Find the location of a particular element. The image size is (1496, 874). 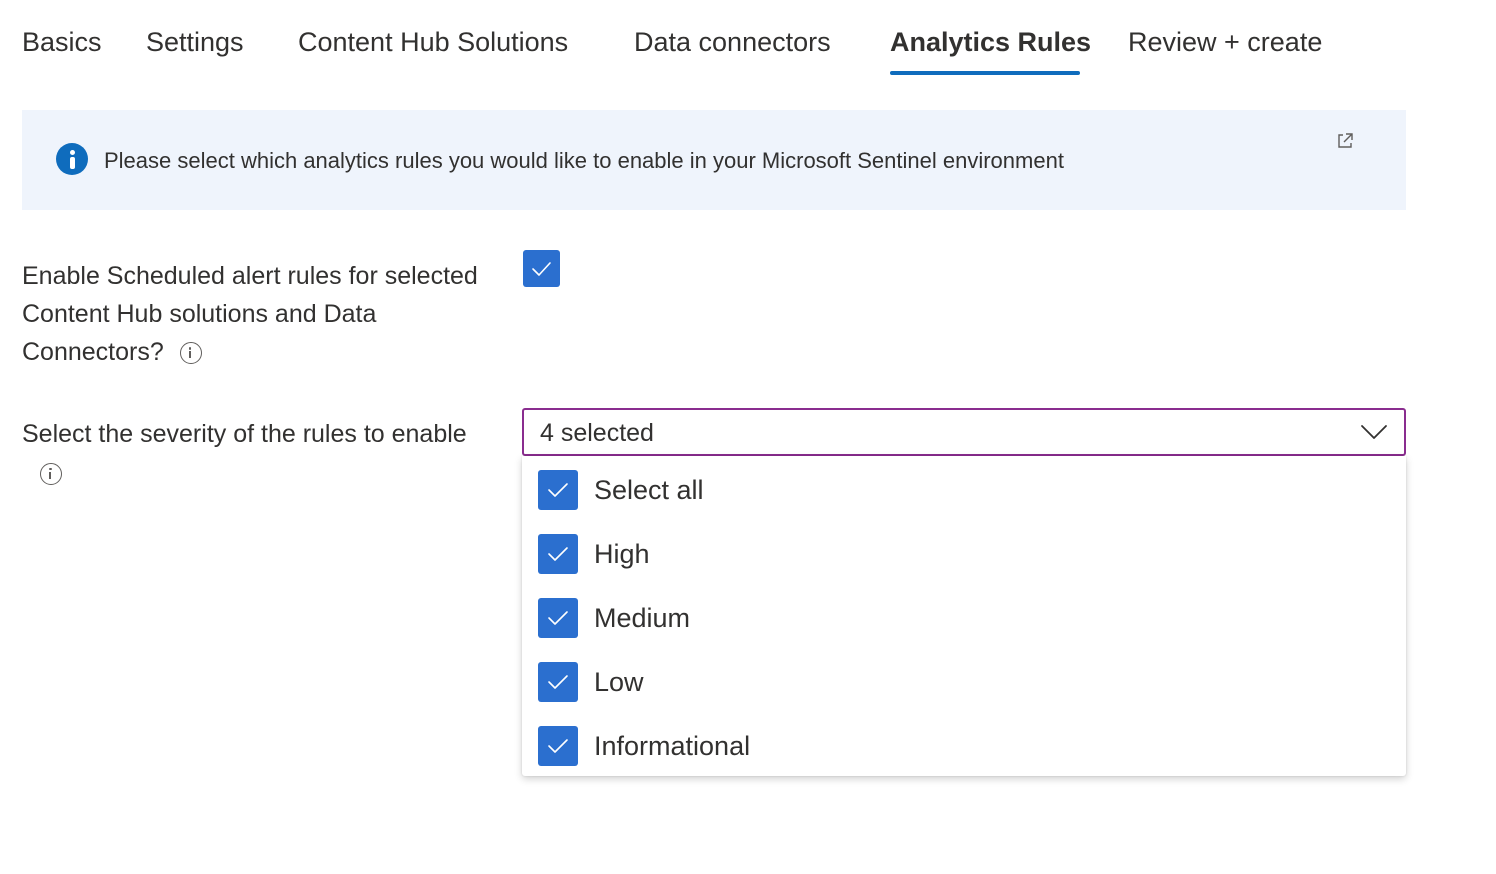

low-checkbox is located at coordinates (558, 682).